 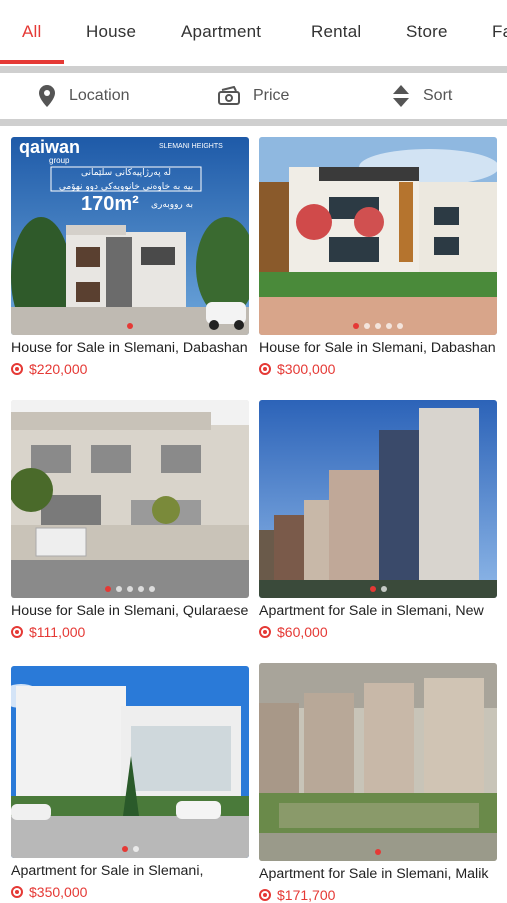 What do you see at coordinates (172, 205) in the screenshot?
I see `ad-line-3: بە رووبەری` at bounding box center [172, 205].